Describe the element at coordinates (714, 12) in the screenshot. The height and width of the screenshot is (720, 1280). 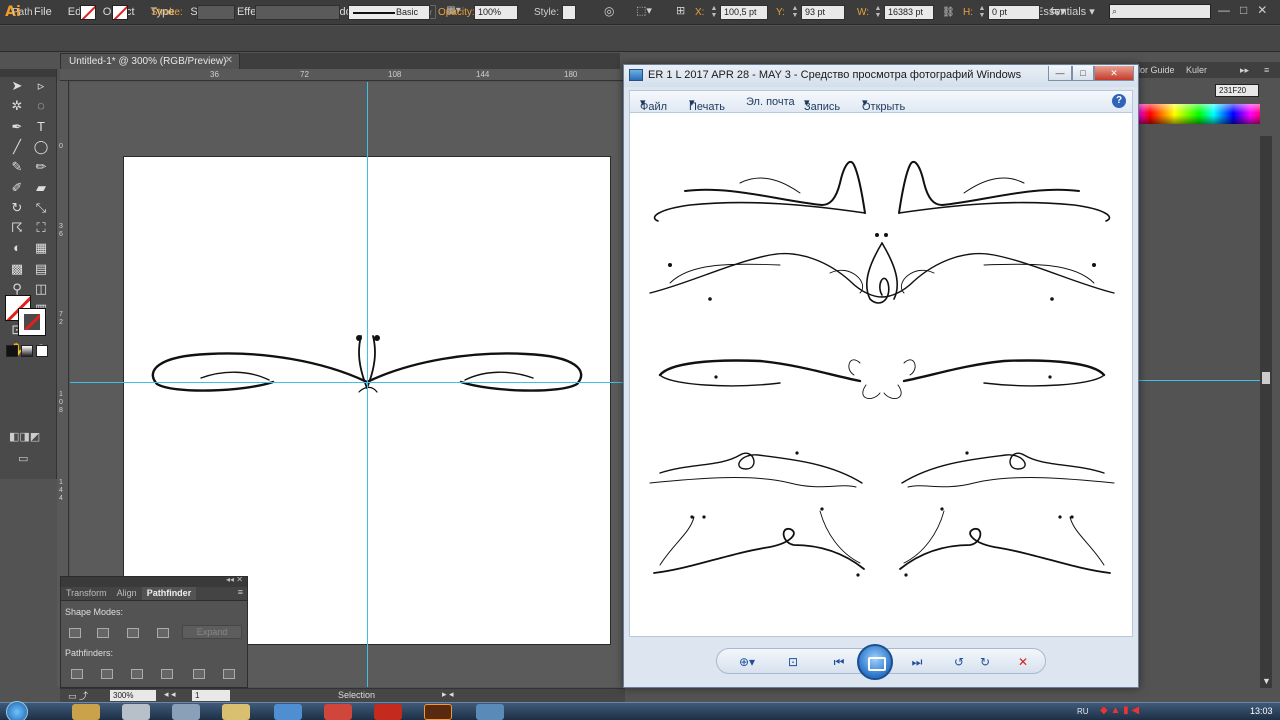
I see `x-stepper: ▲ ▼` at that location.